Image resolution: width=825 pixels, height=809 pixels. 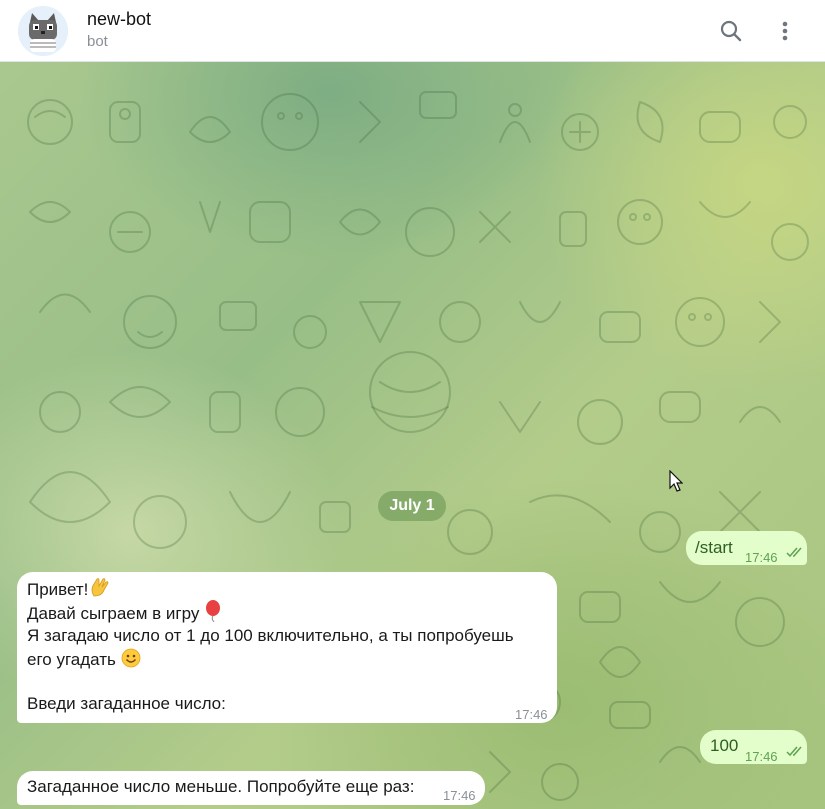 What do you see at coordinates (124, 613) in the screenshot?
I see `message-line: Давай сыграем в игру` at bounding box center [124, 613].